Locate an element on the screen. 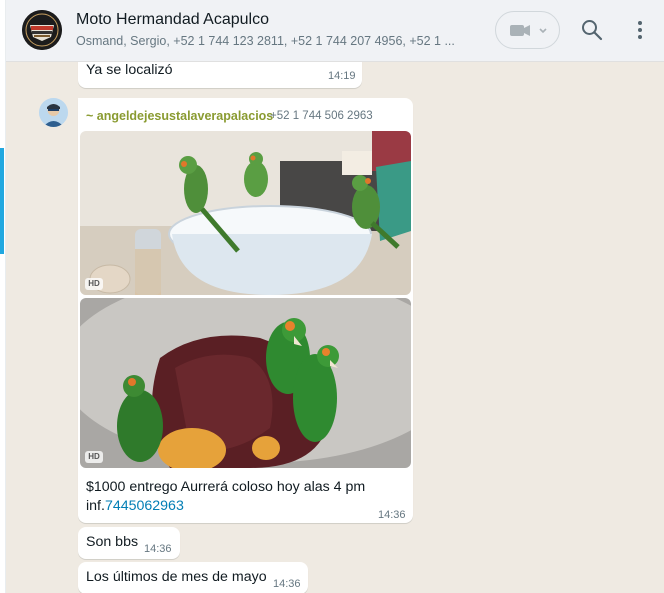 The height and width of the screenshot is (593, 664). search-button is located at coordinates (592, 30).